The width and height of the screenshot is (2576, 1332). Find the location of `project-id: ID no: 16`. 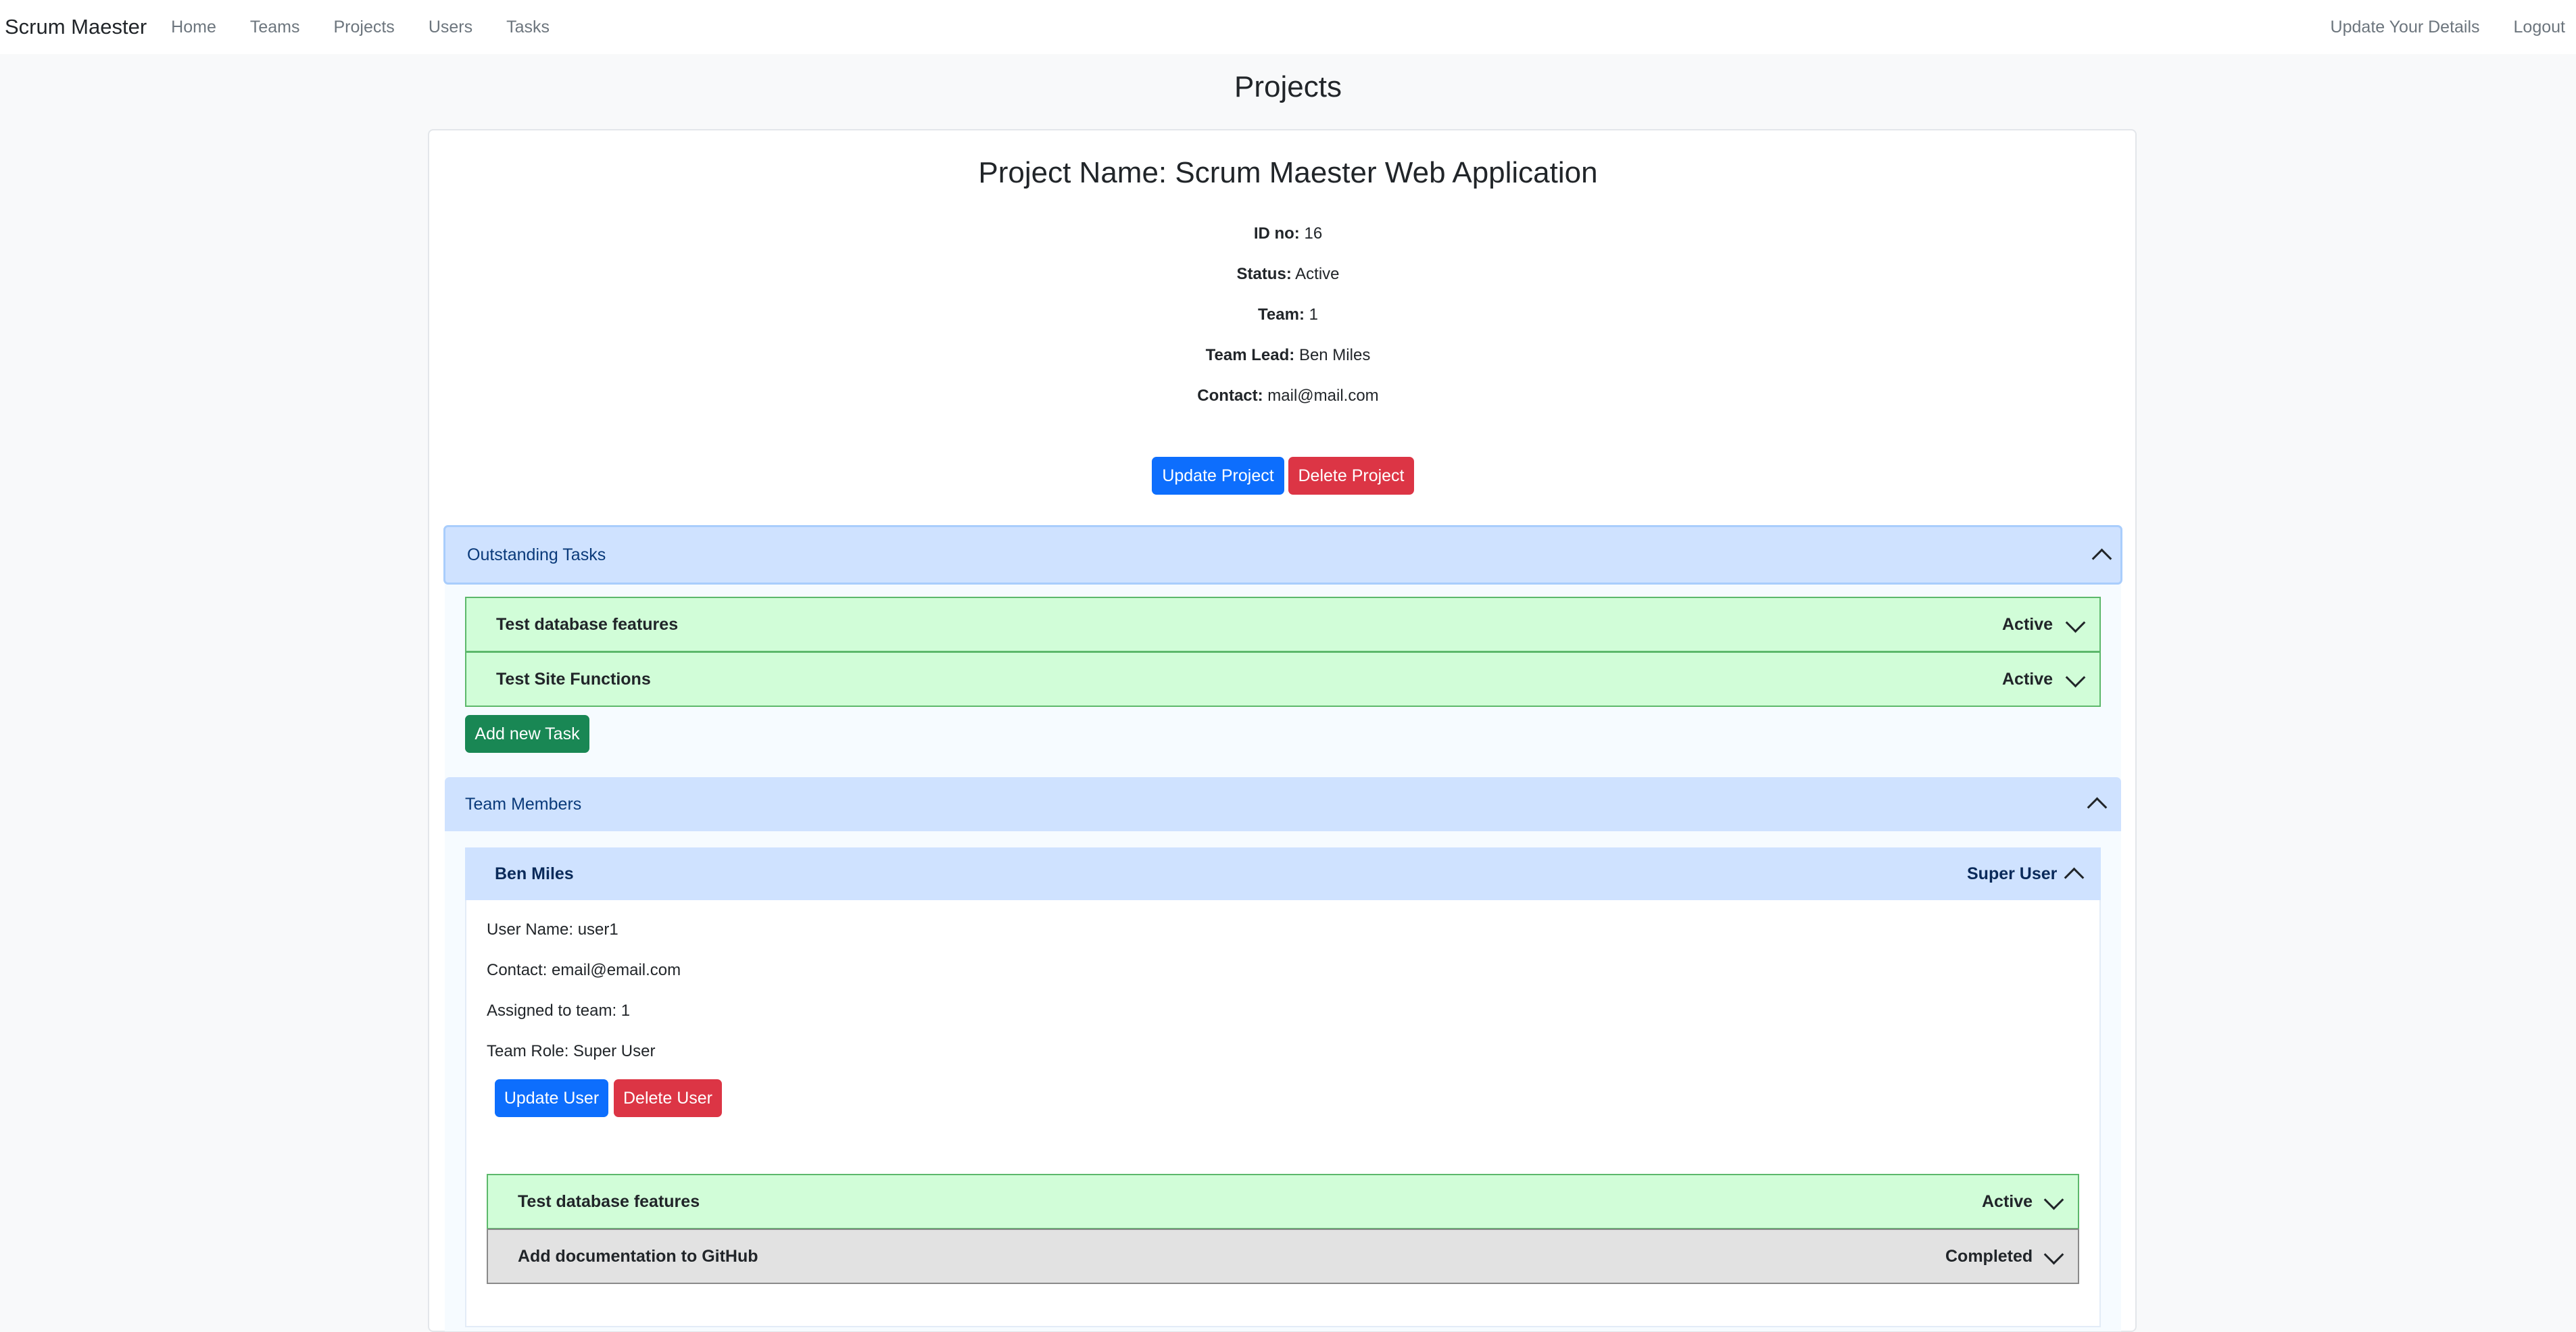

project-id: ID no: 16 is located at coordinates (1288, 233).